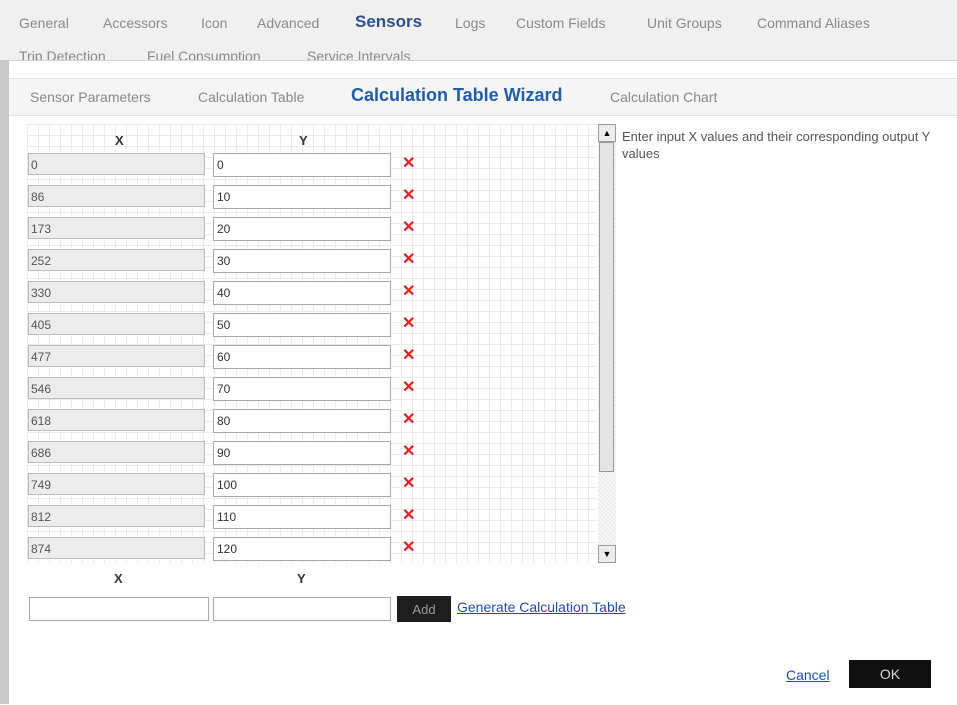  What do you see at coordinates (90, 97) in the screenshot?
I see `subtab-sensor-parameters: Sensor Parameters` at bounding box center [90, 97].